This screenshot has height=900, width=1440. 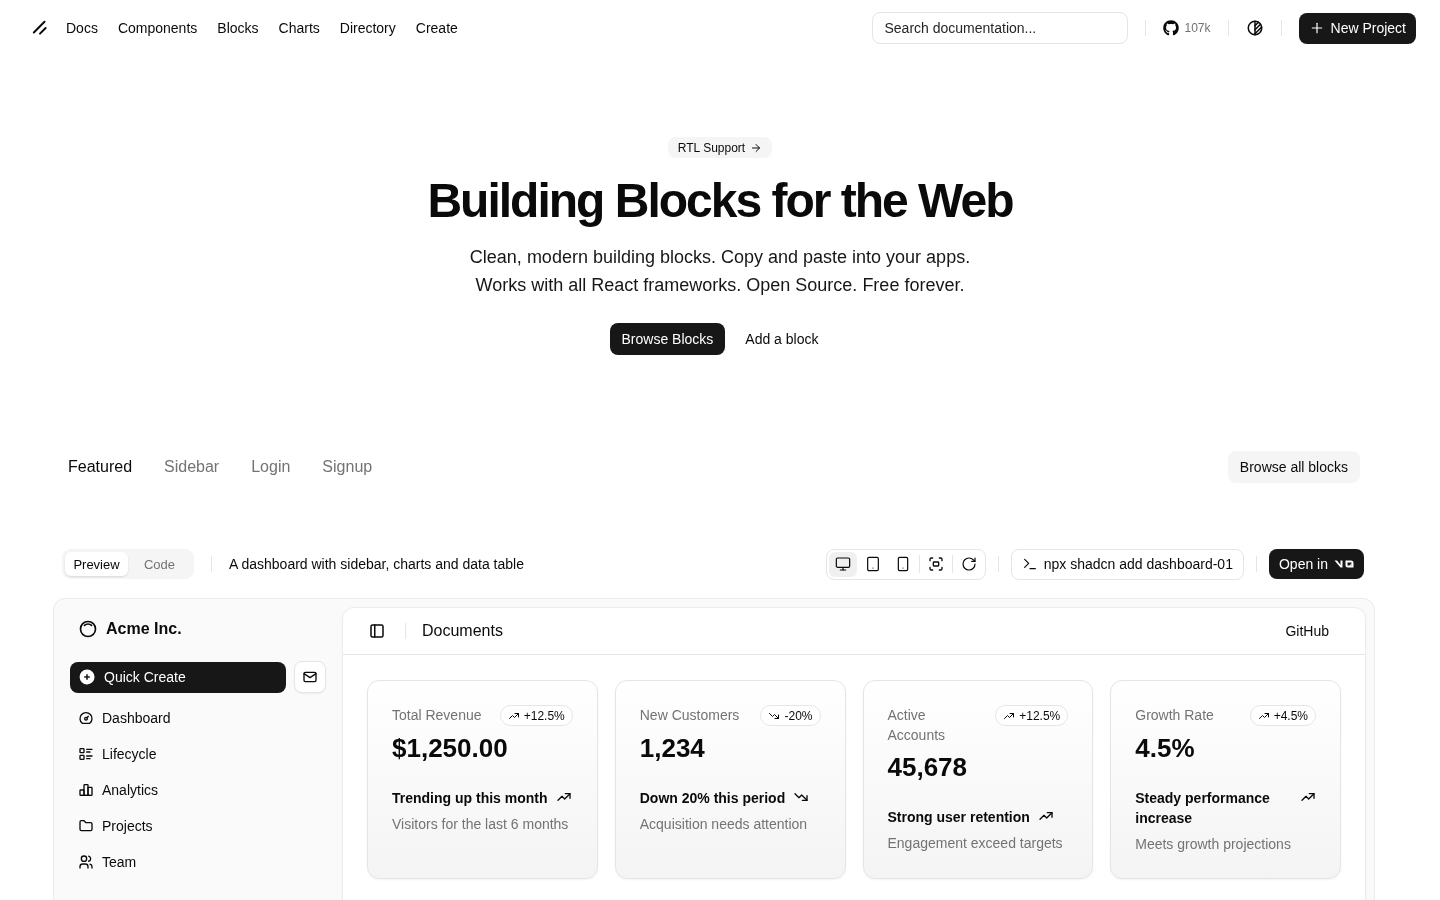 What do you see at coordinates (1203, 808) in the screenshot?
I see `stat-summary: Steady performance increase` at bounding box center [1203, 808].